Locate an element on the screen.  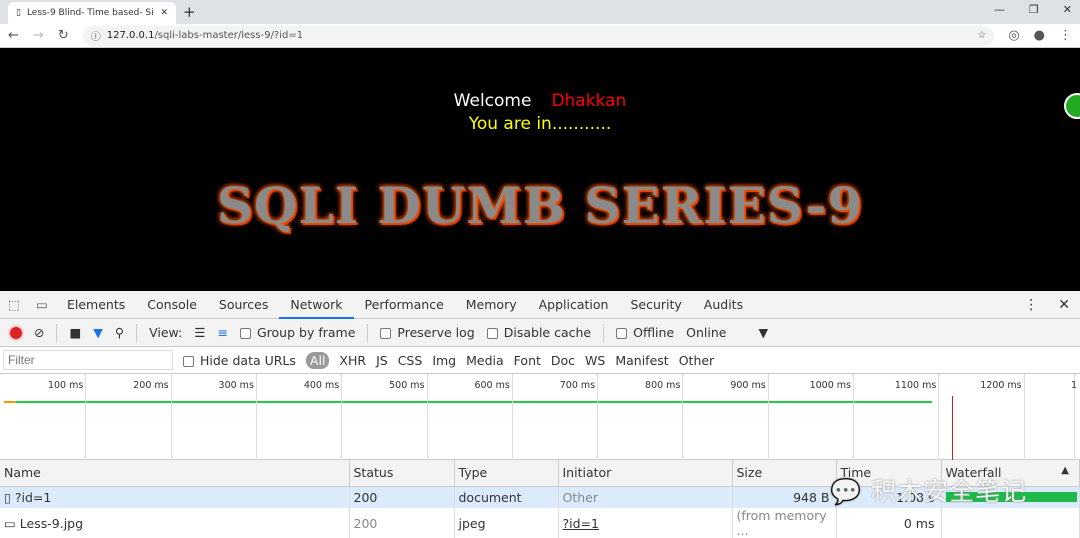
url-path: /sqli-labs-master/less-9/?id=1 is located at coordinates (229, 35).